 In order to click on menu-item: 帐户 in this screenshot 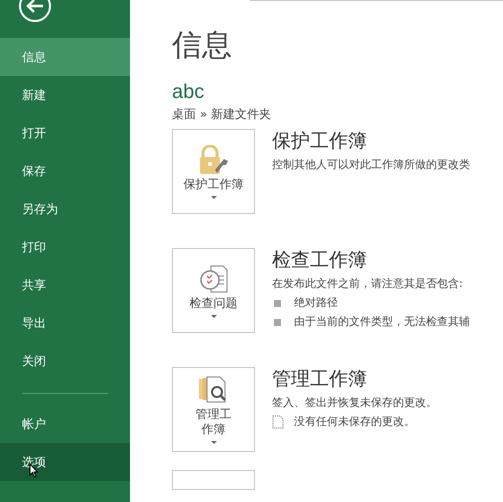, I will do `click(65, 424)`.